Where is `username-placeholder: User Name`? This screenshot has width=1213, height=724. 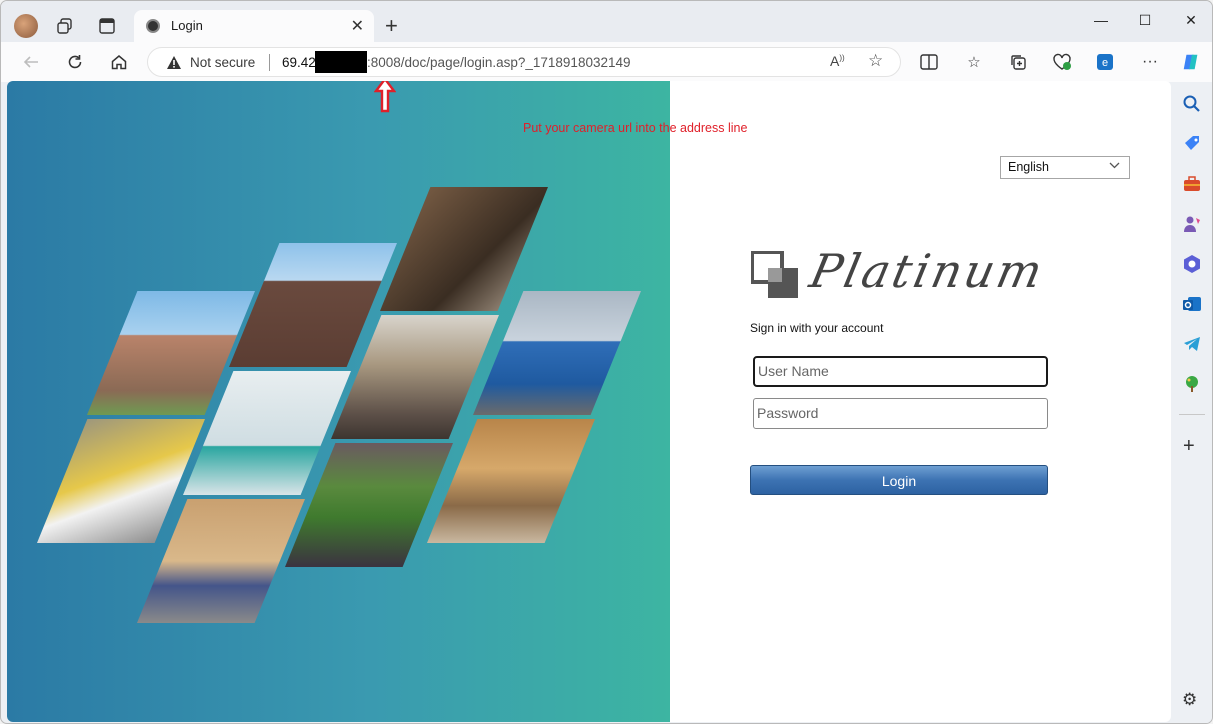 username-placeholder: User Name is located at coordinates (793, 371).